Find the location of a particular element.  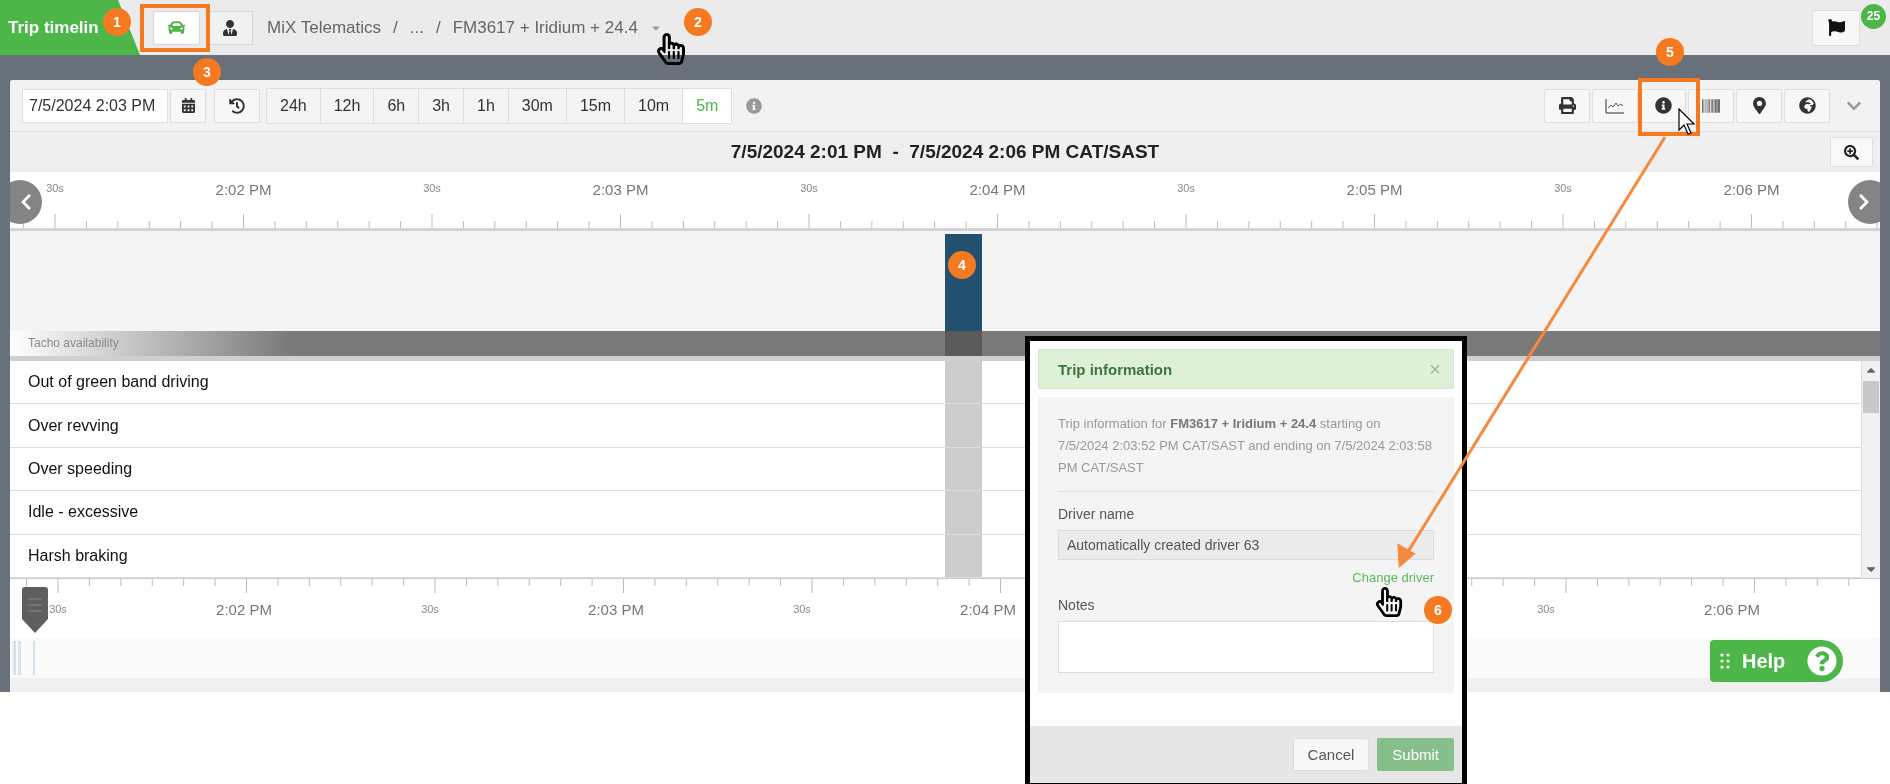

event-row-label: Over speeding is located at coordinates (80, 468).